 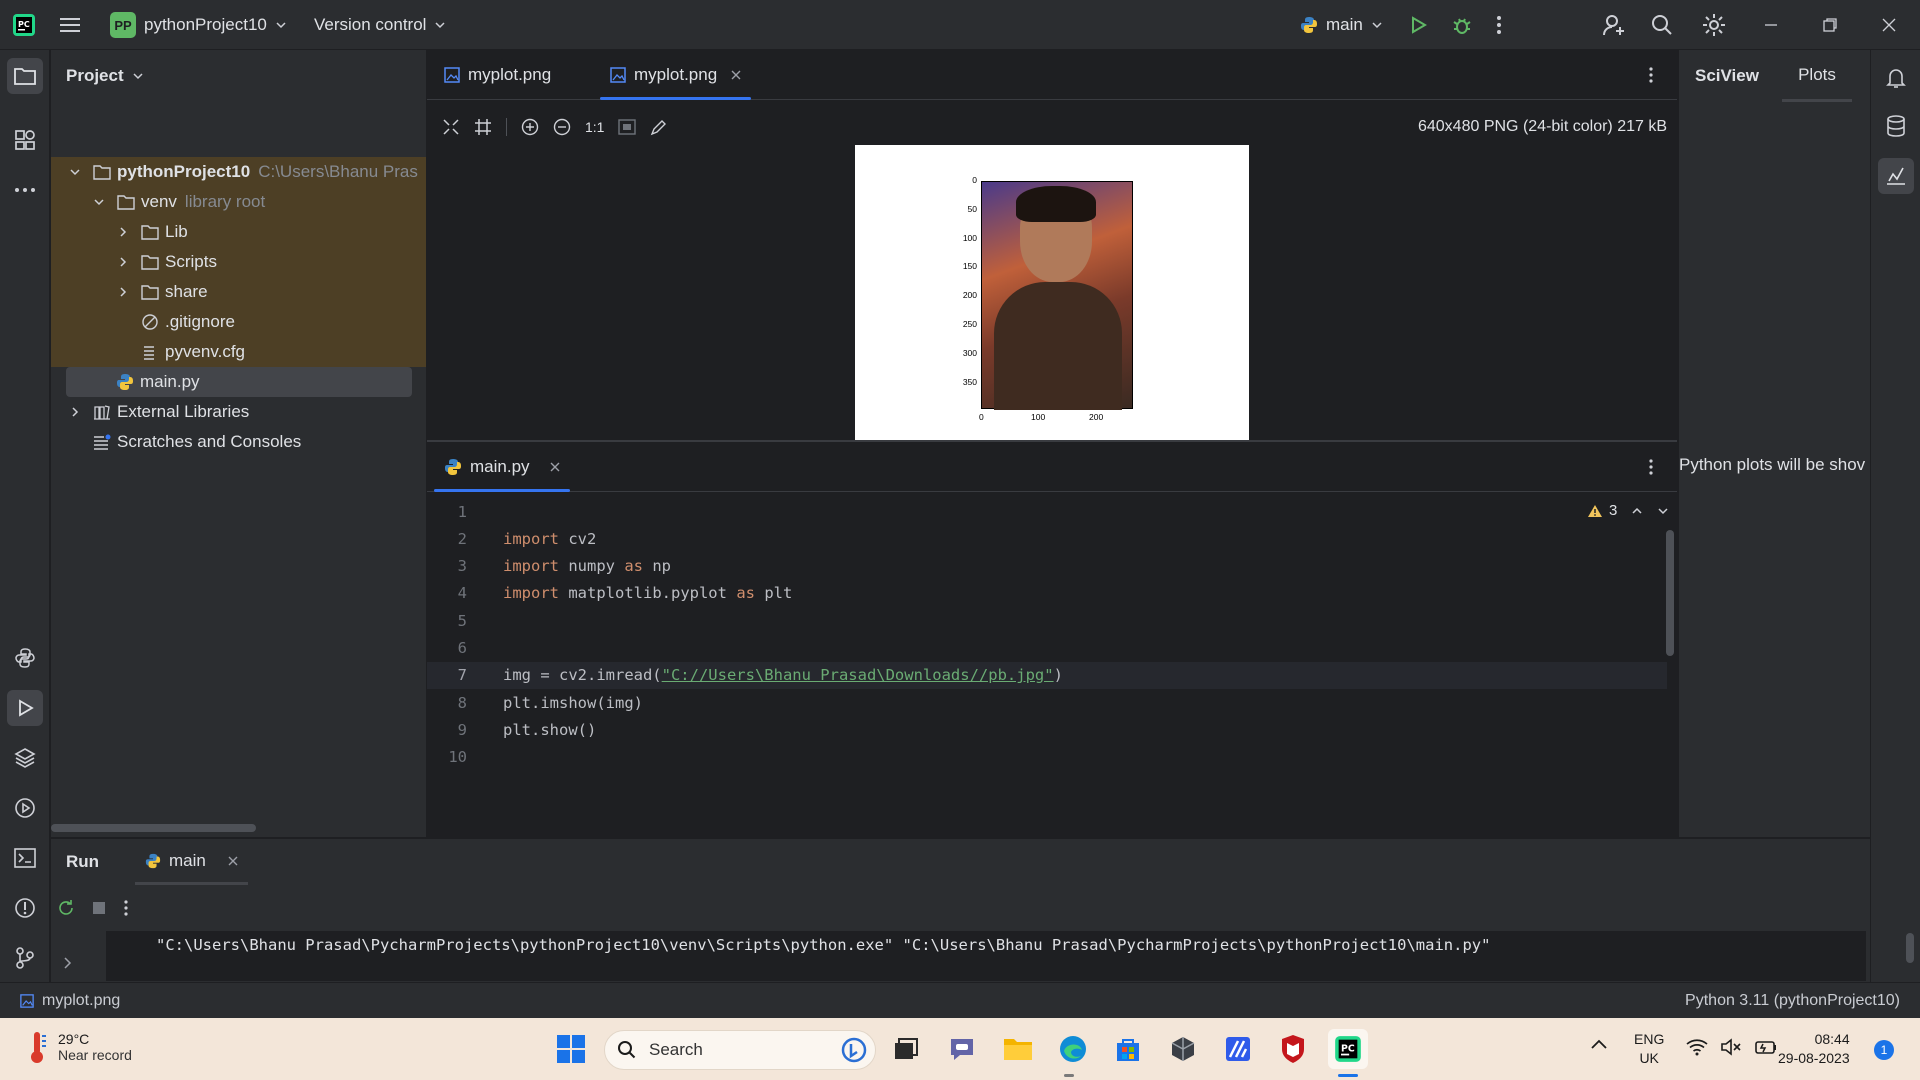 I want to click on code-line: 6, so click(x=1047, y=648).